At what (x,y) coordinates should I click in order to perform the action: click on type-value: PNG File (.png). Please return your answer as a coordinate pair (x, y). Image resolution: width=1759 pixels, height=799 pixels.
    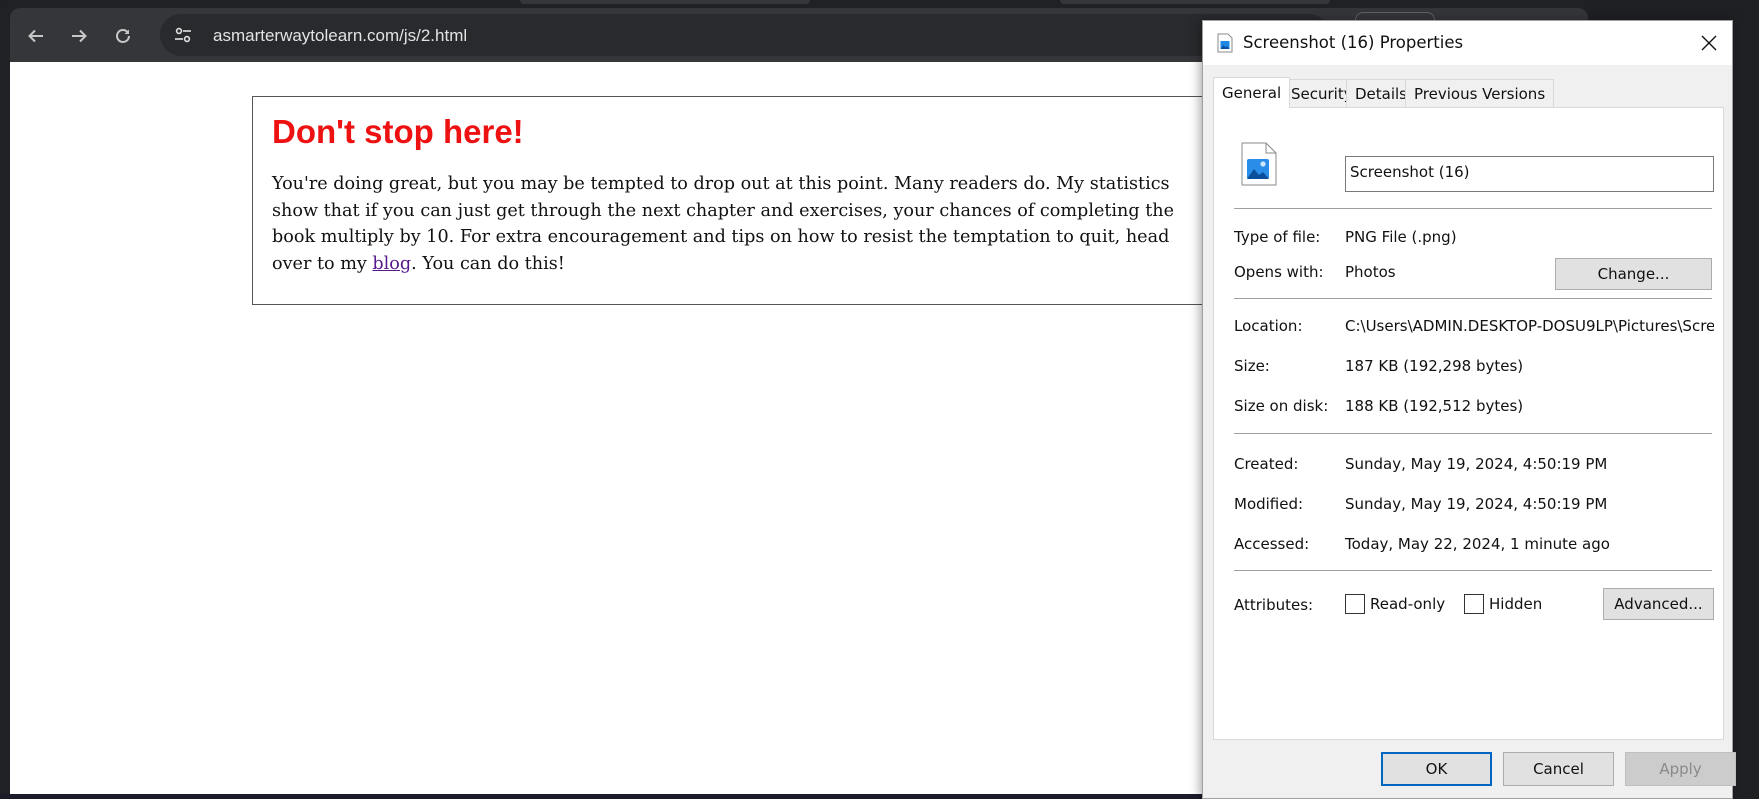
    Looking at the image, I should click on (1401, 237).